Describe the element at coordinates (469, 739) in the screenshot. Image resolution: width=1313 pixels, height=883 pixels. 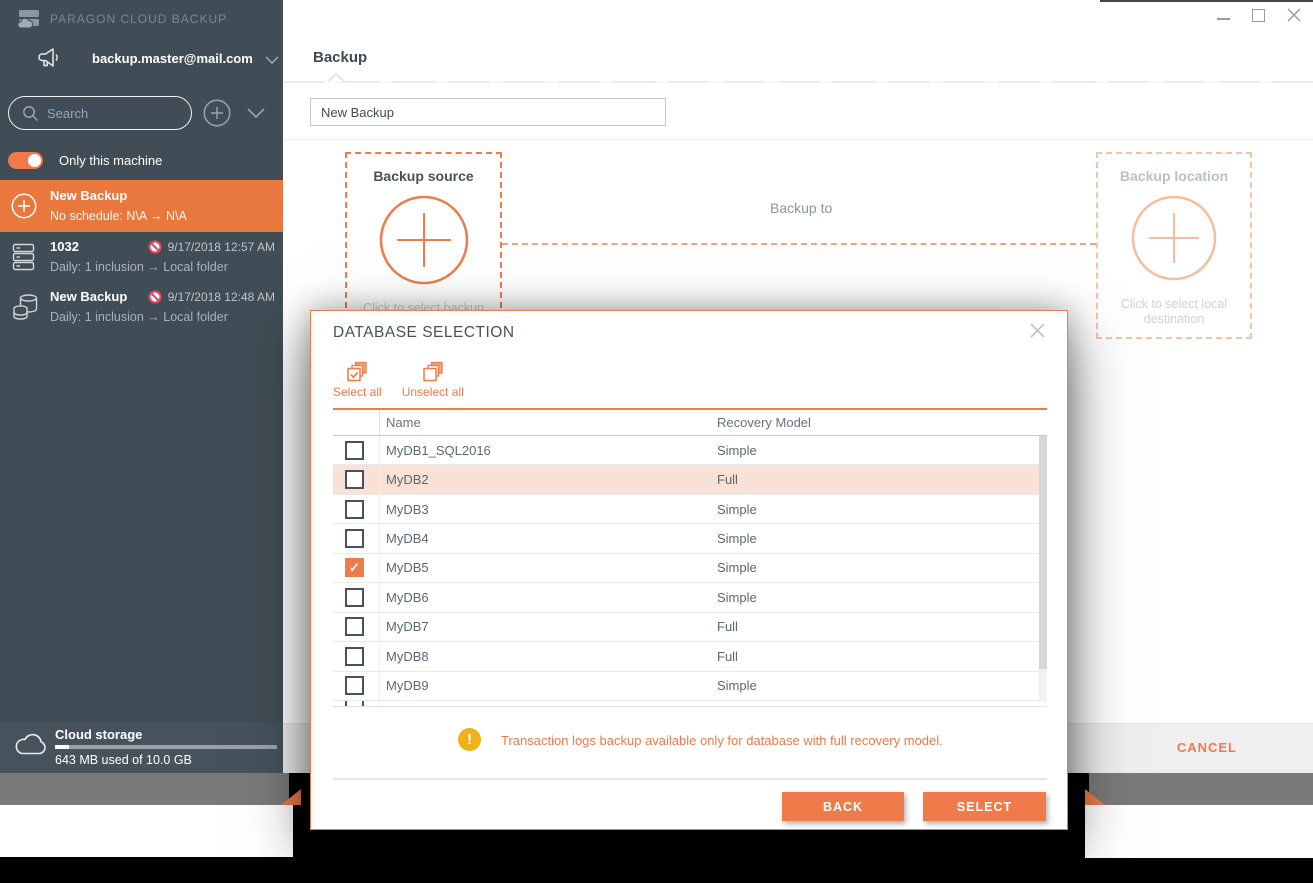
I see `warning-icon: !` at that location.